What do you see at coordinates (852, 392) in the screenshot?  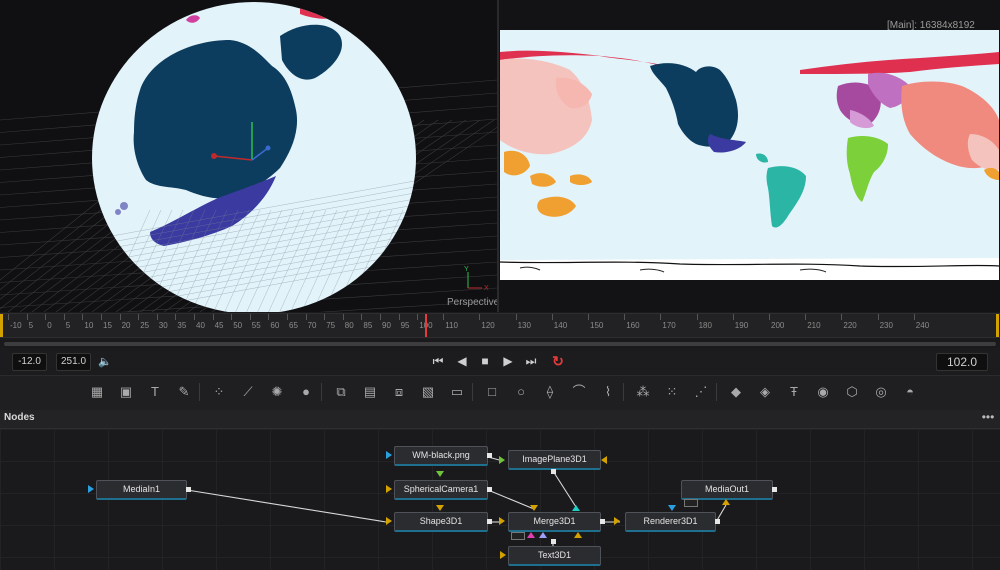 I see `renderer3d-icon: ⬡` at bounding box center [852, 392].